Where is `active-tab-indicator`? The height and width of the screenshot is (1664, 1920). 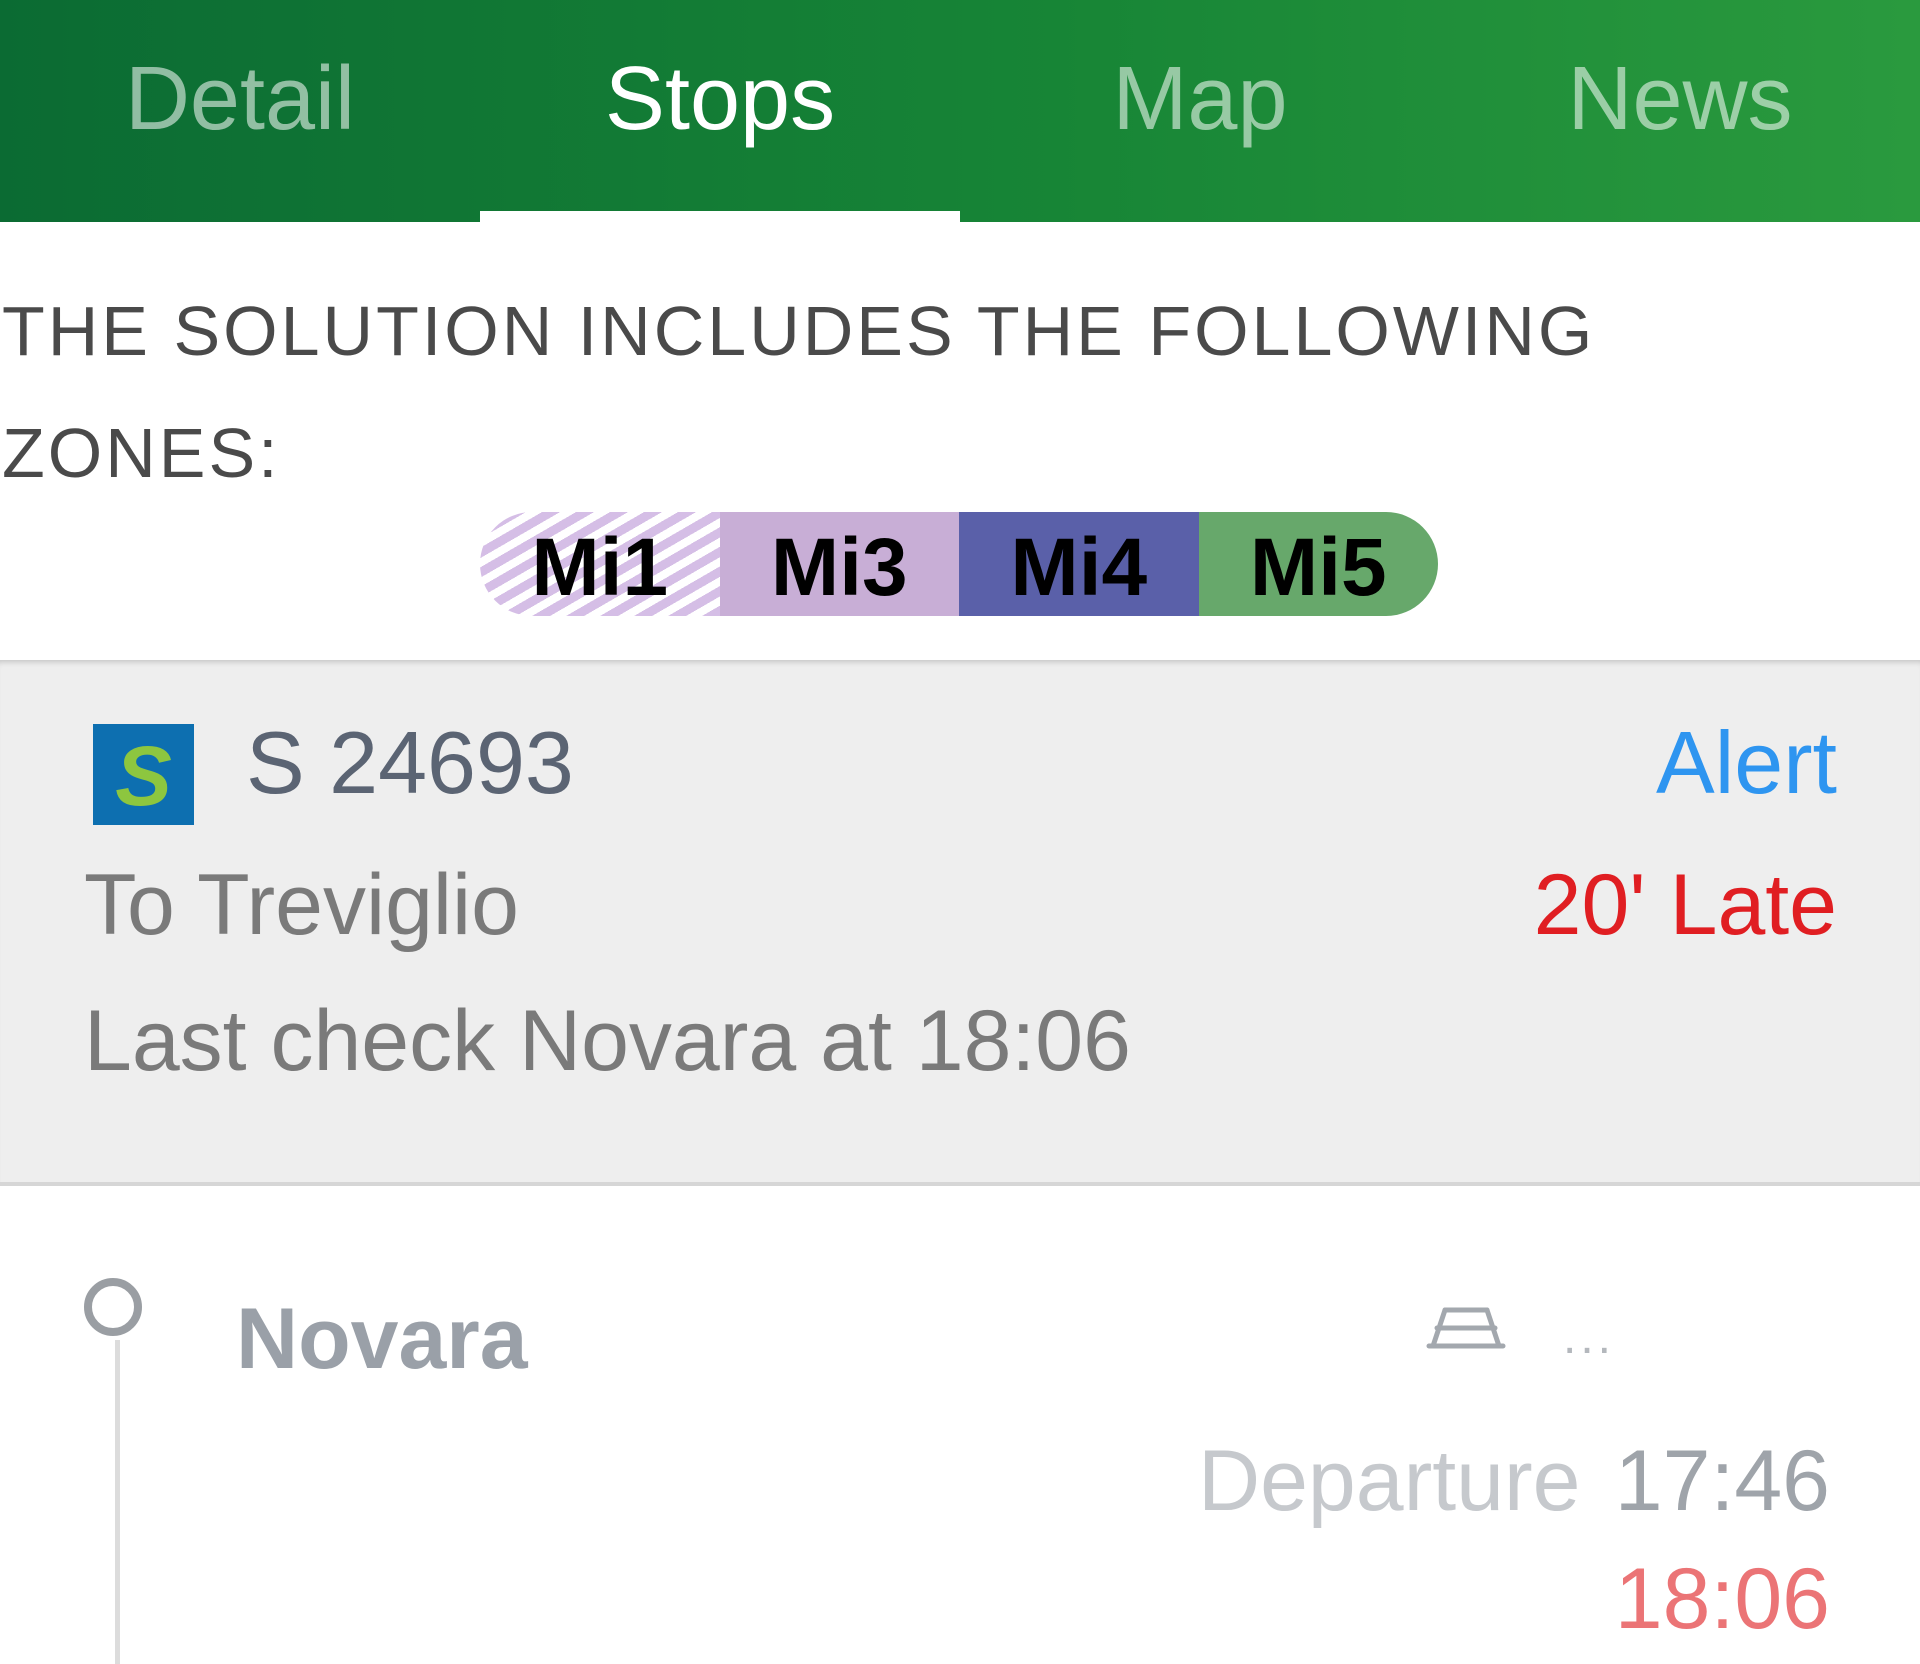
active-tab-indicator is located at coordinates (720, 216).